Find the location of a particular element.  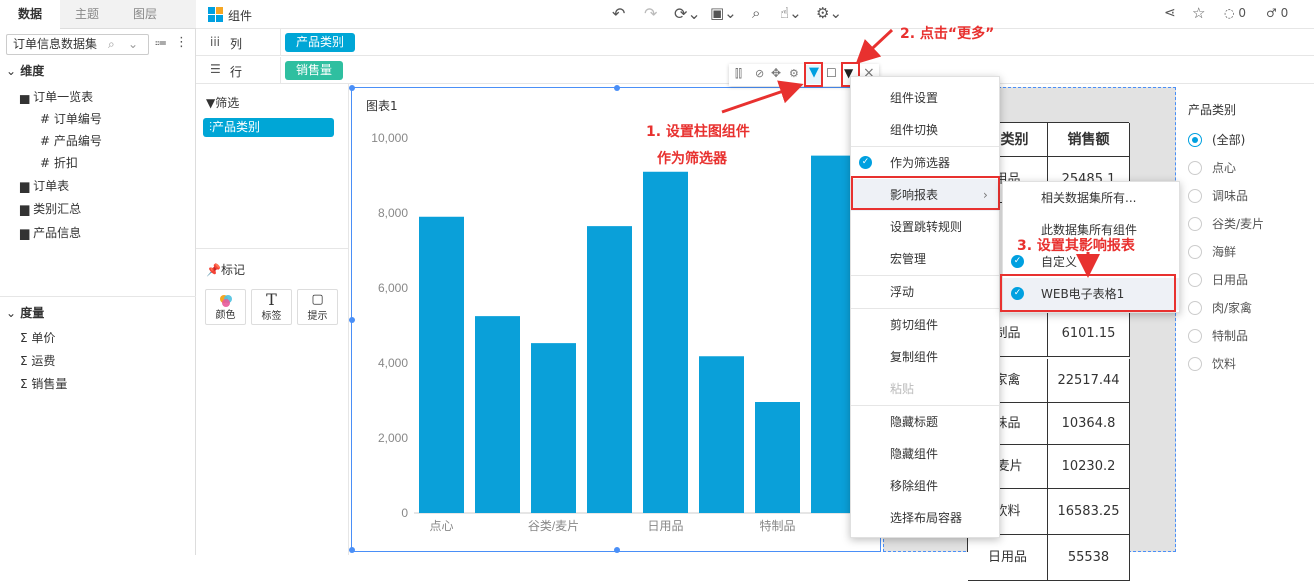

dataset-name: 订单信息数据集 is located at coordinates (55, 44).